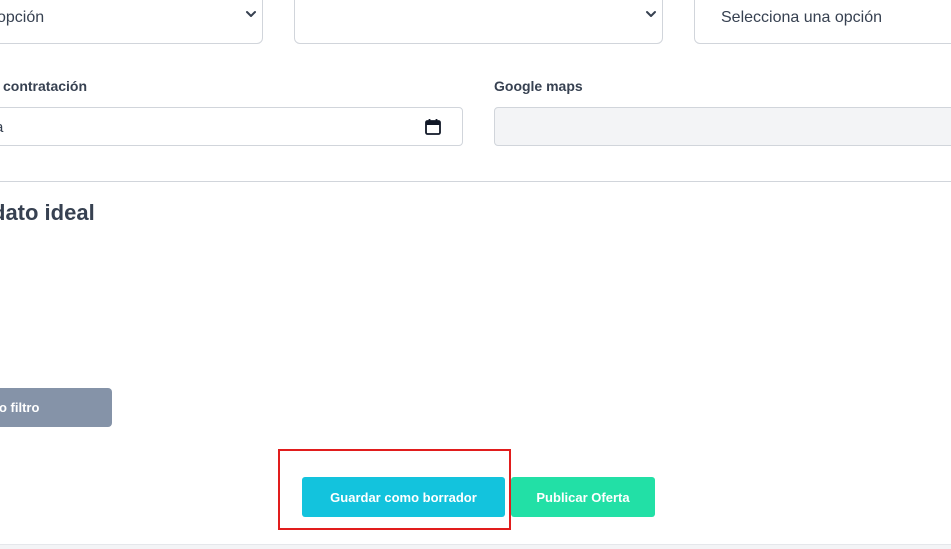 The height and width of the screenshot is (549, 951). I want to click on publish-offer-button: Publicar Oferta, so click(583, 497).